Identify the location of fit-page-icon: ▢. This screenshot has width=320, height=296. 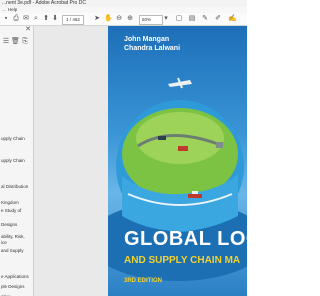
(179, 19).